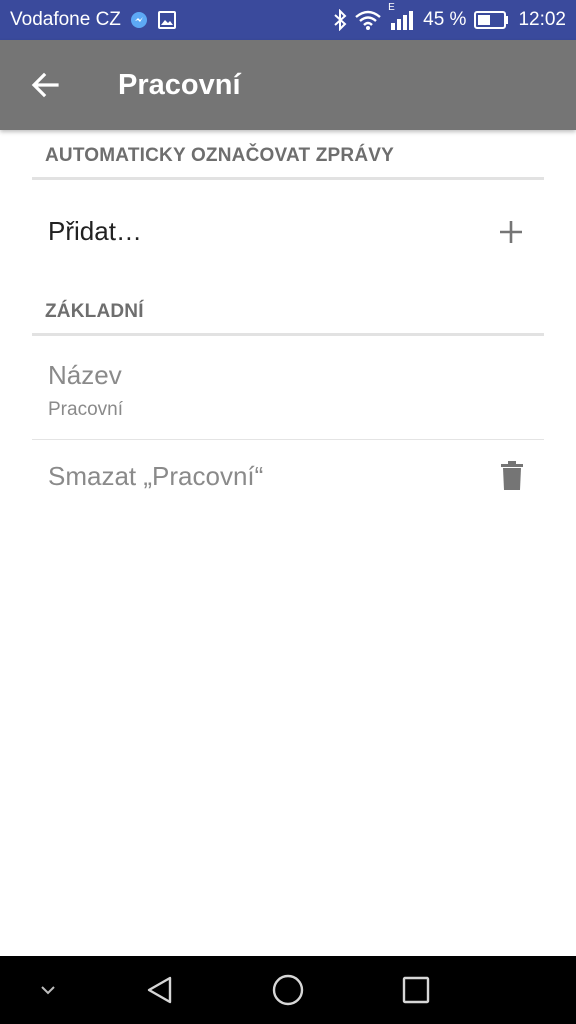  I want to click on status-bar: Vodafone CZ E 45 % 12:02, so click(288, 20).